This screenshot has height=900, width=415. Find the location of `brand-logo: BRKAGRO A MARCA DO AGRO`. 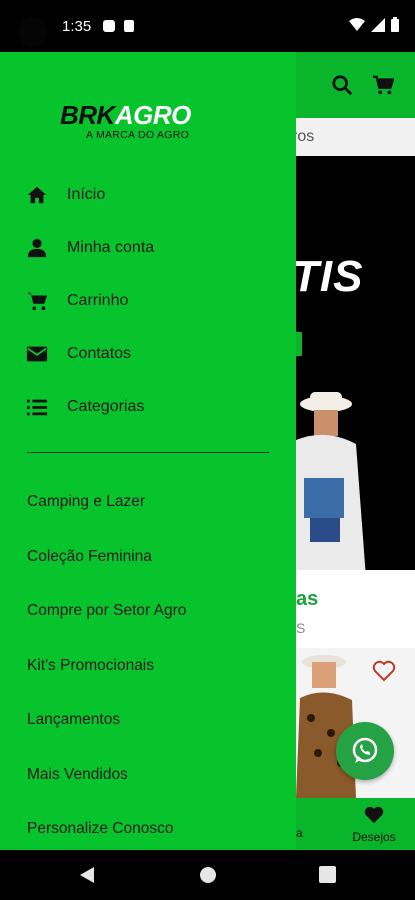

brand-logo: BRKAGRO A MARCA DO AGRO is located at coordinates (150, 120).